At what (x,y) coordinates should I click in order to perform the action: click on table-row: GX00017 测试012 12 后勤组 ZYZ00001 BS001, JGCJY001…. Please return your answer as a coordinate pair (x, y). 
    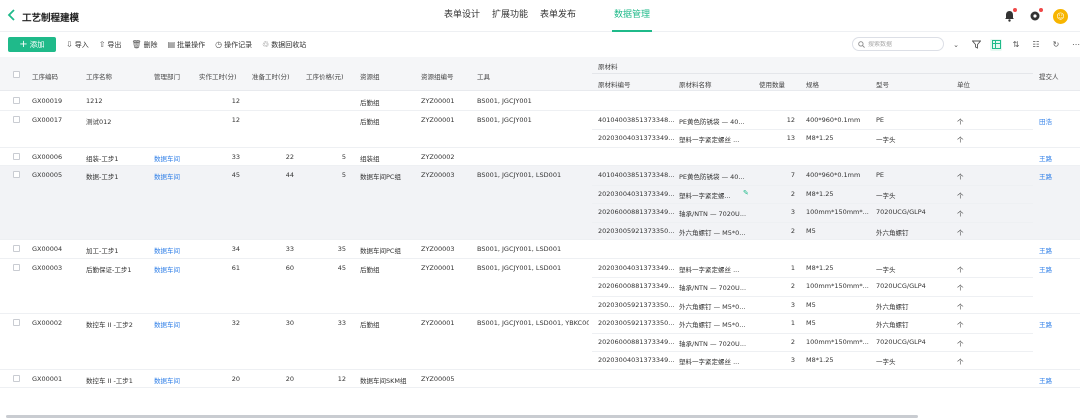
    Looking at the image, I should click on (540, 129).